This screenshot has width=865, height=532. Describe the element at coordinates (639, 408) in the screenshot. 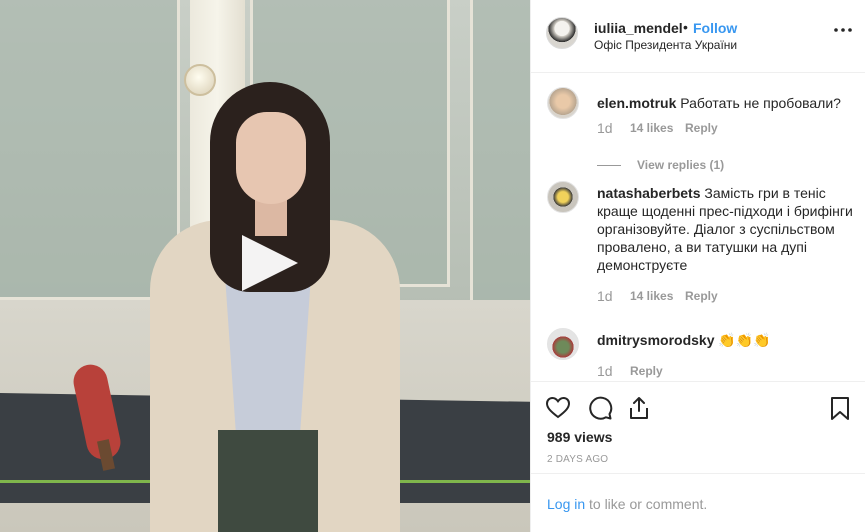

I see `share-icon` at that location.